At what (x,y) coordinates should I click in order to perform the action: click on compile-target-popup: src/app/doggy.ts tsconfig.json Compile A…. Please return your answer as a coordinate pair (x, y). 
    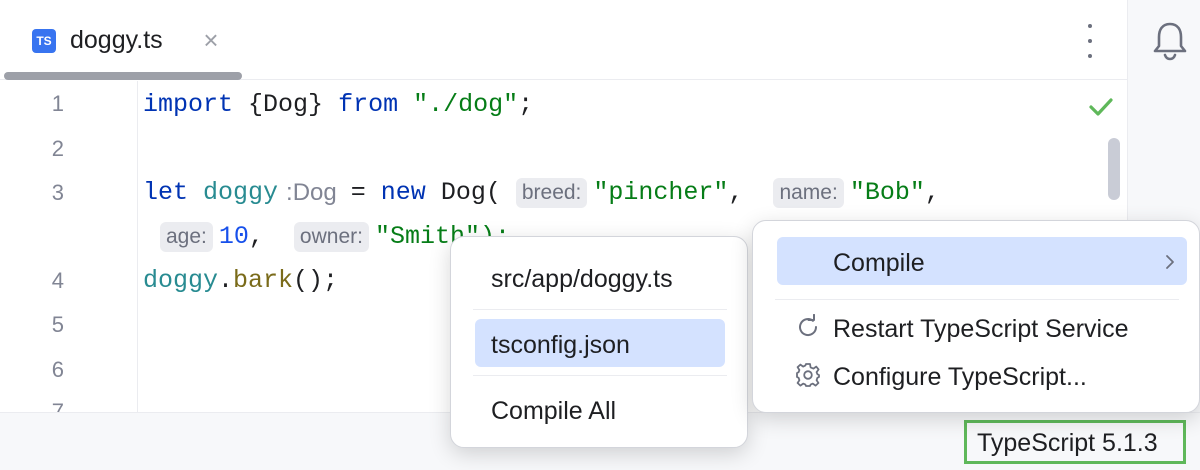
    Looking at the image, I should click on (599, 342).